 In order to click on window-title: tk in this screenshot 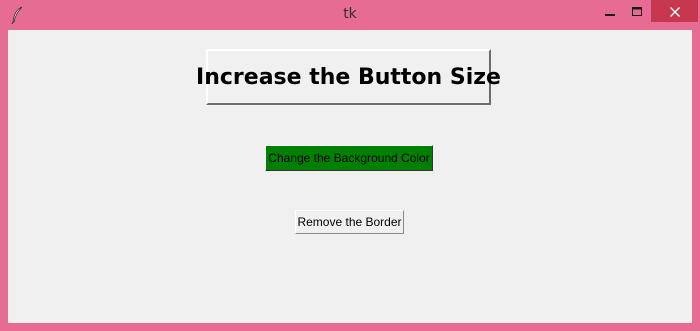, I will do `click(350, 14)`.